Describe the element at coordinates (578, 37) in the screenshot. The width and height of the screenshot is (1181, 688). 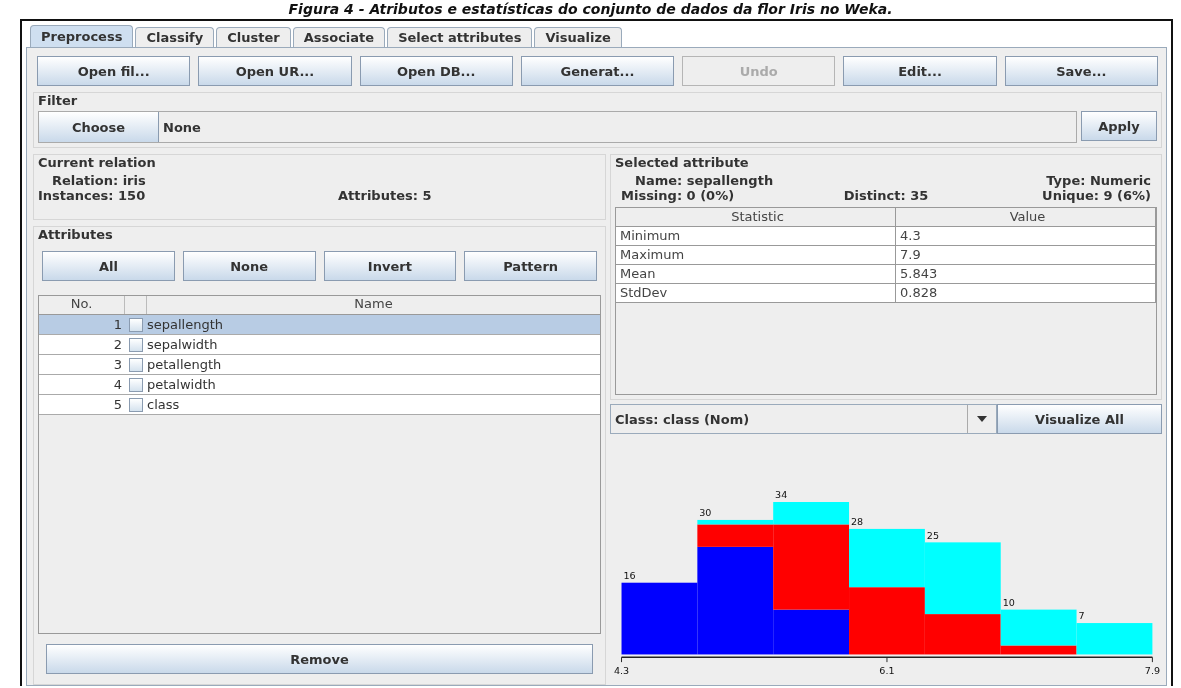
I see `tab: Visualize` at that location.